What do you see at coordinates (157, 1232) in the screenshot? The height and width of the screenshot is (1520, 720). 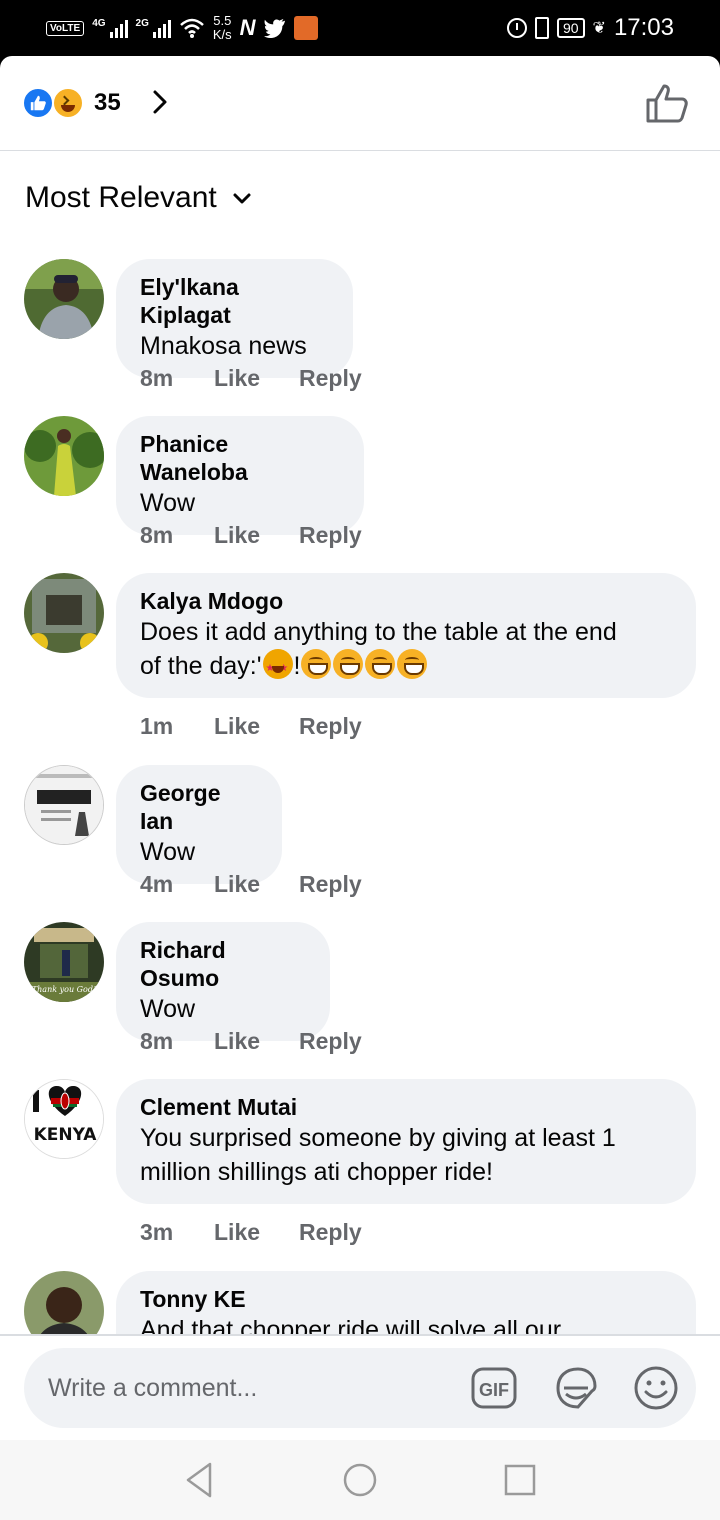 I see `comment-time: 3m` at bounding box center [157, 1232].